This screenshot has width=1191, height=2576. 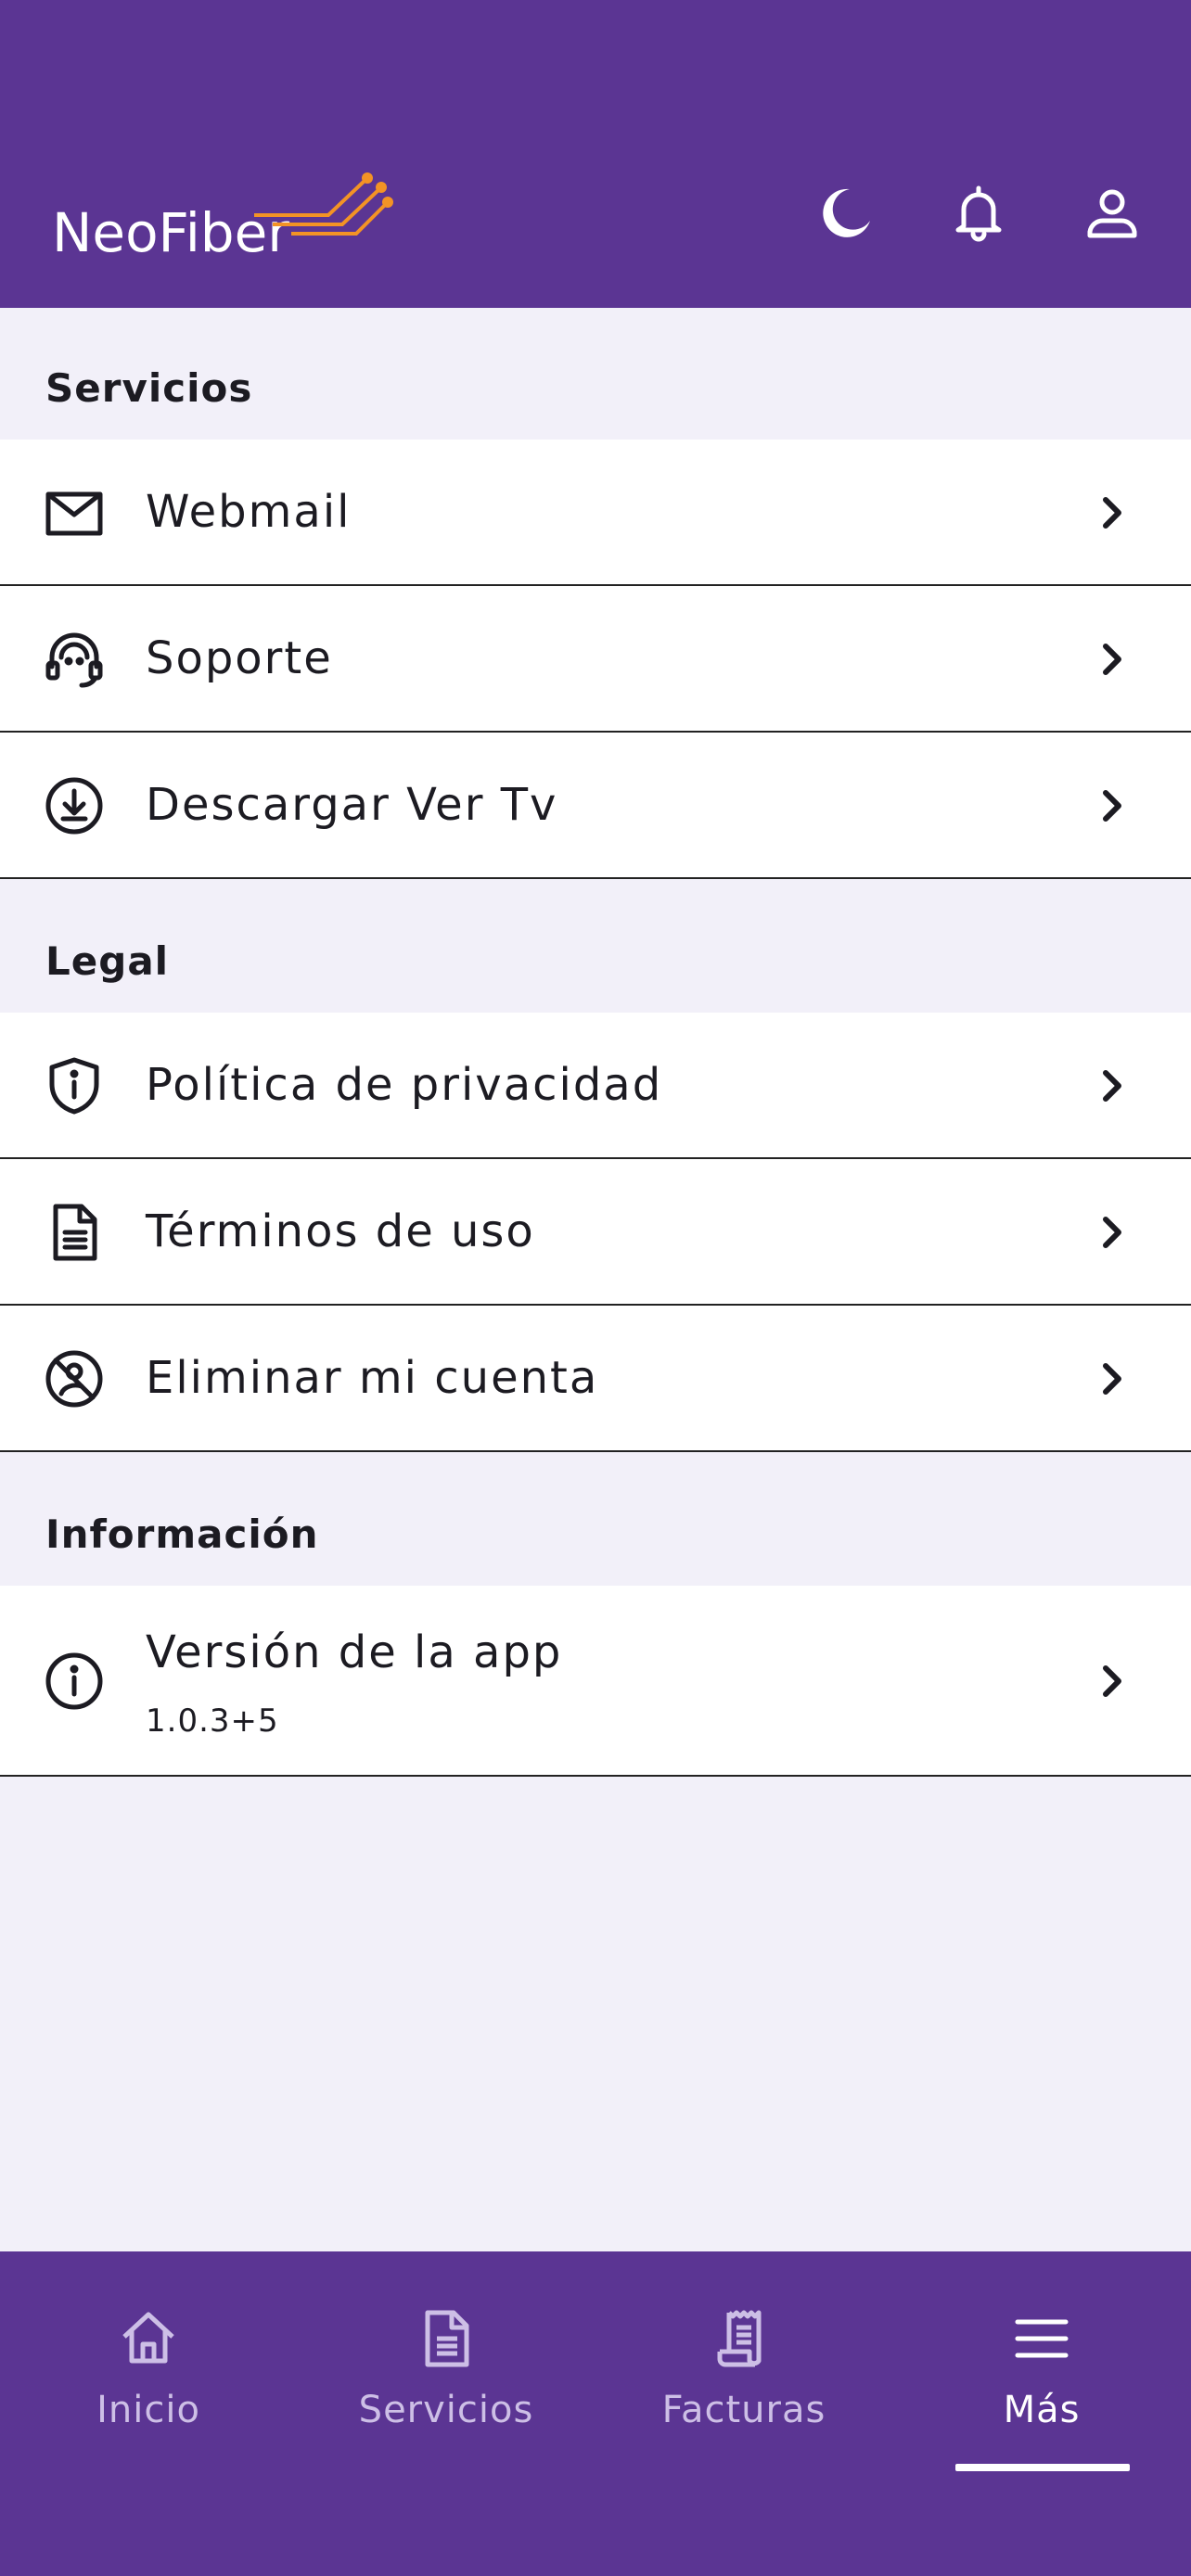 What do you see at coordinates (743, 2410) in the screenshot?
I see `nav-label: Facturas` at bounding box center [743, 2410].